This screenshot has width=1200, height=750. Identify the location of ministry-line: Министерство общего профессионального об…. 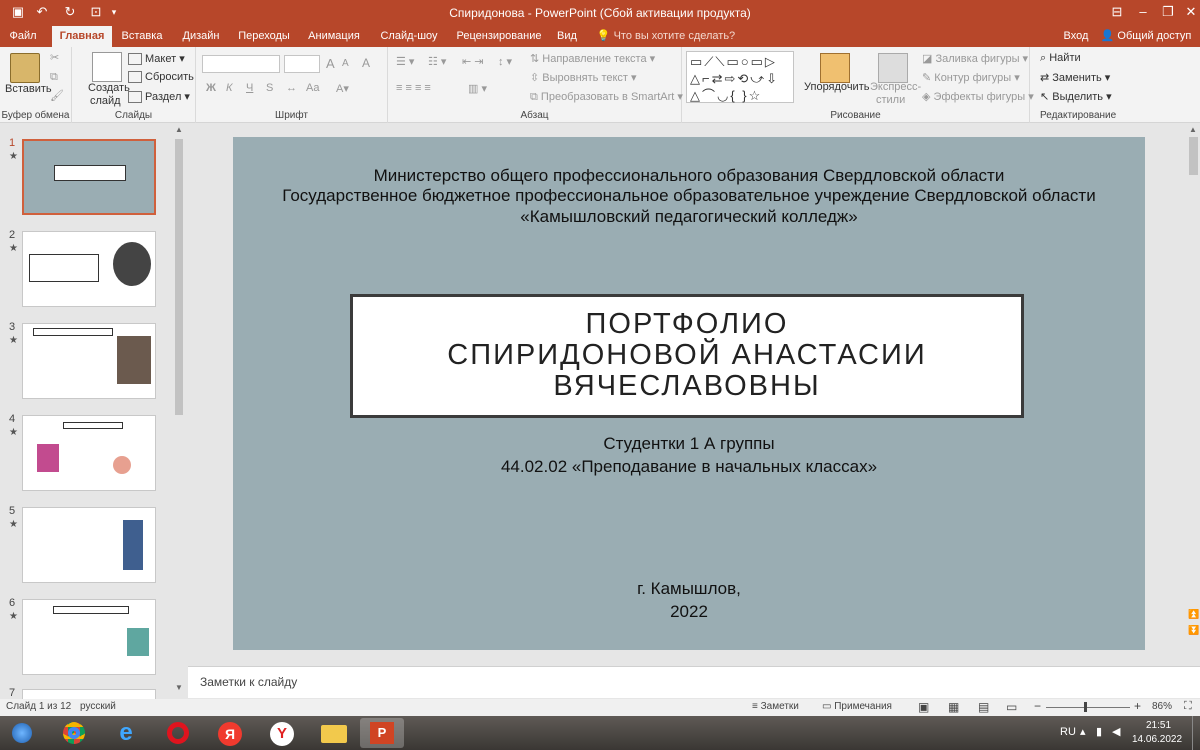
(689, 175).